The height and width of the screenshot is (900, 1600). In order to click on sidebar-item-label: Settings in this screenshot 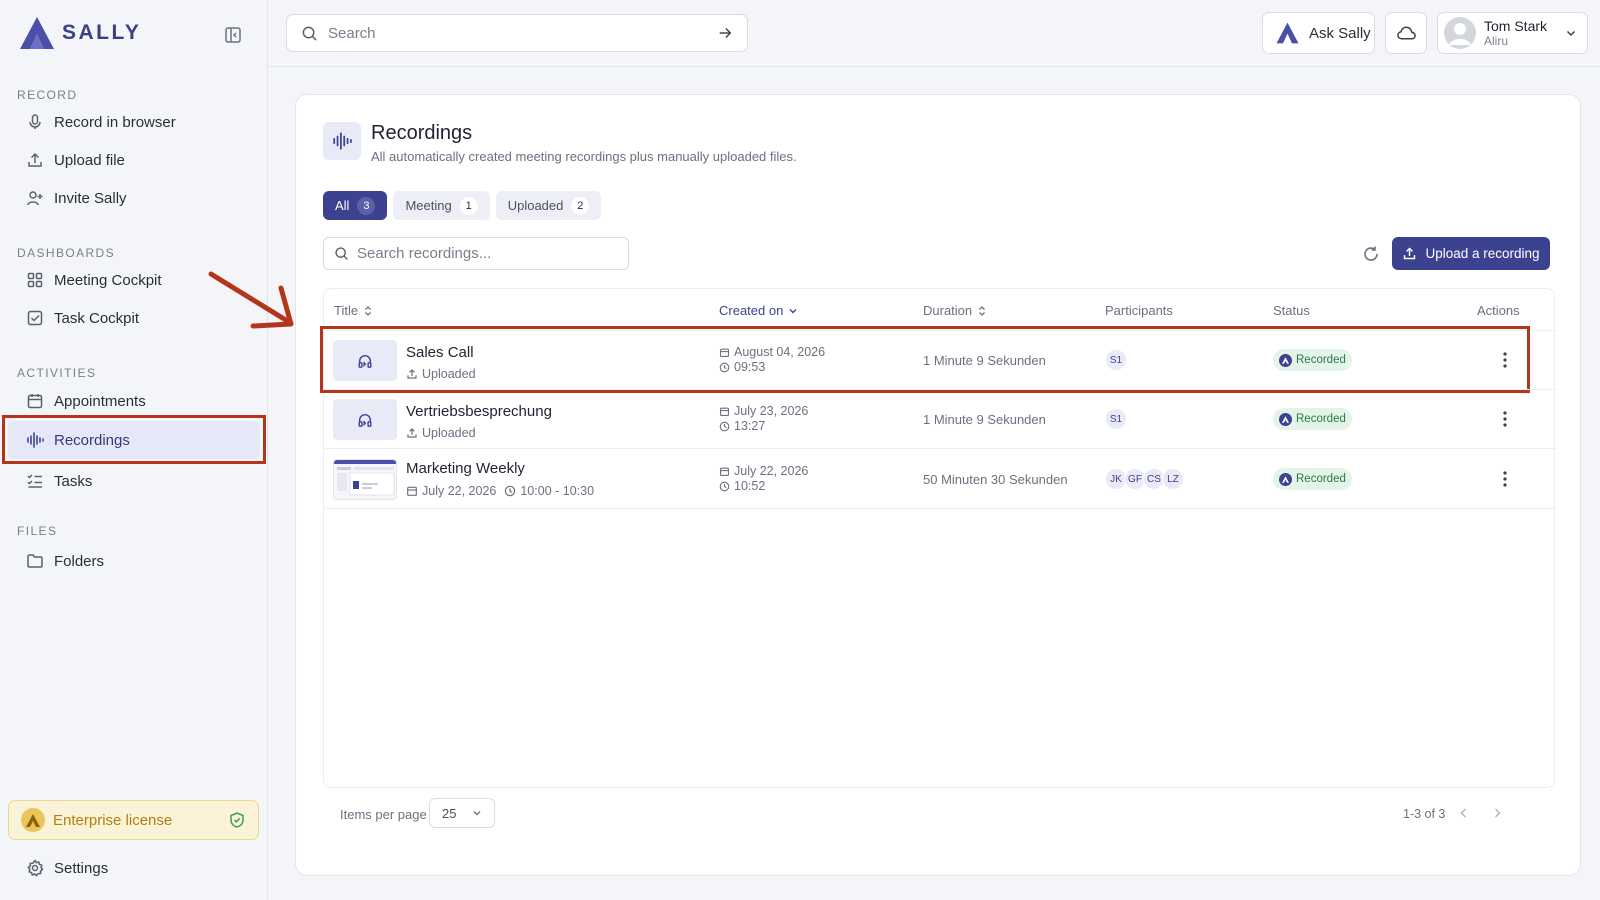, I will do `click(81, 868)`.